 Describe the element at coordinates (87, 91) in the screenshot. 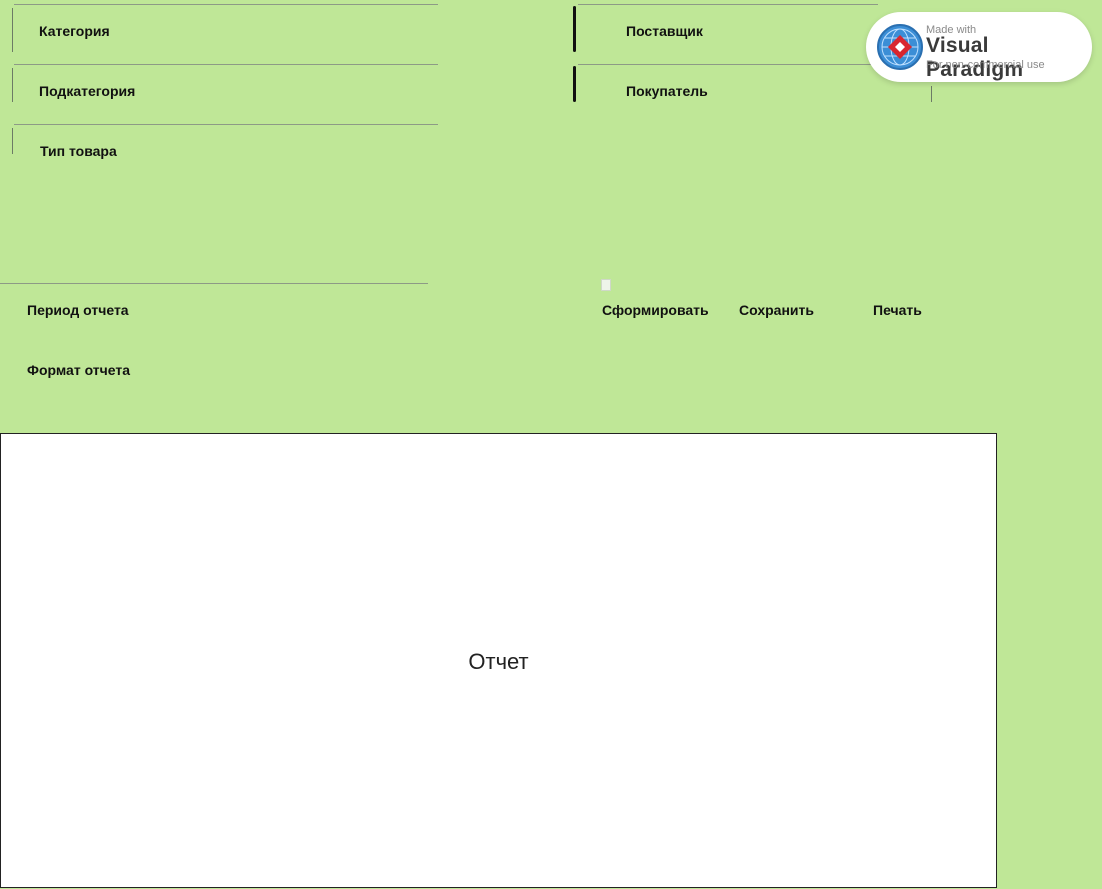

I see `subcategory-label: Подкатегория` at that location.